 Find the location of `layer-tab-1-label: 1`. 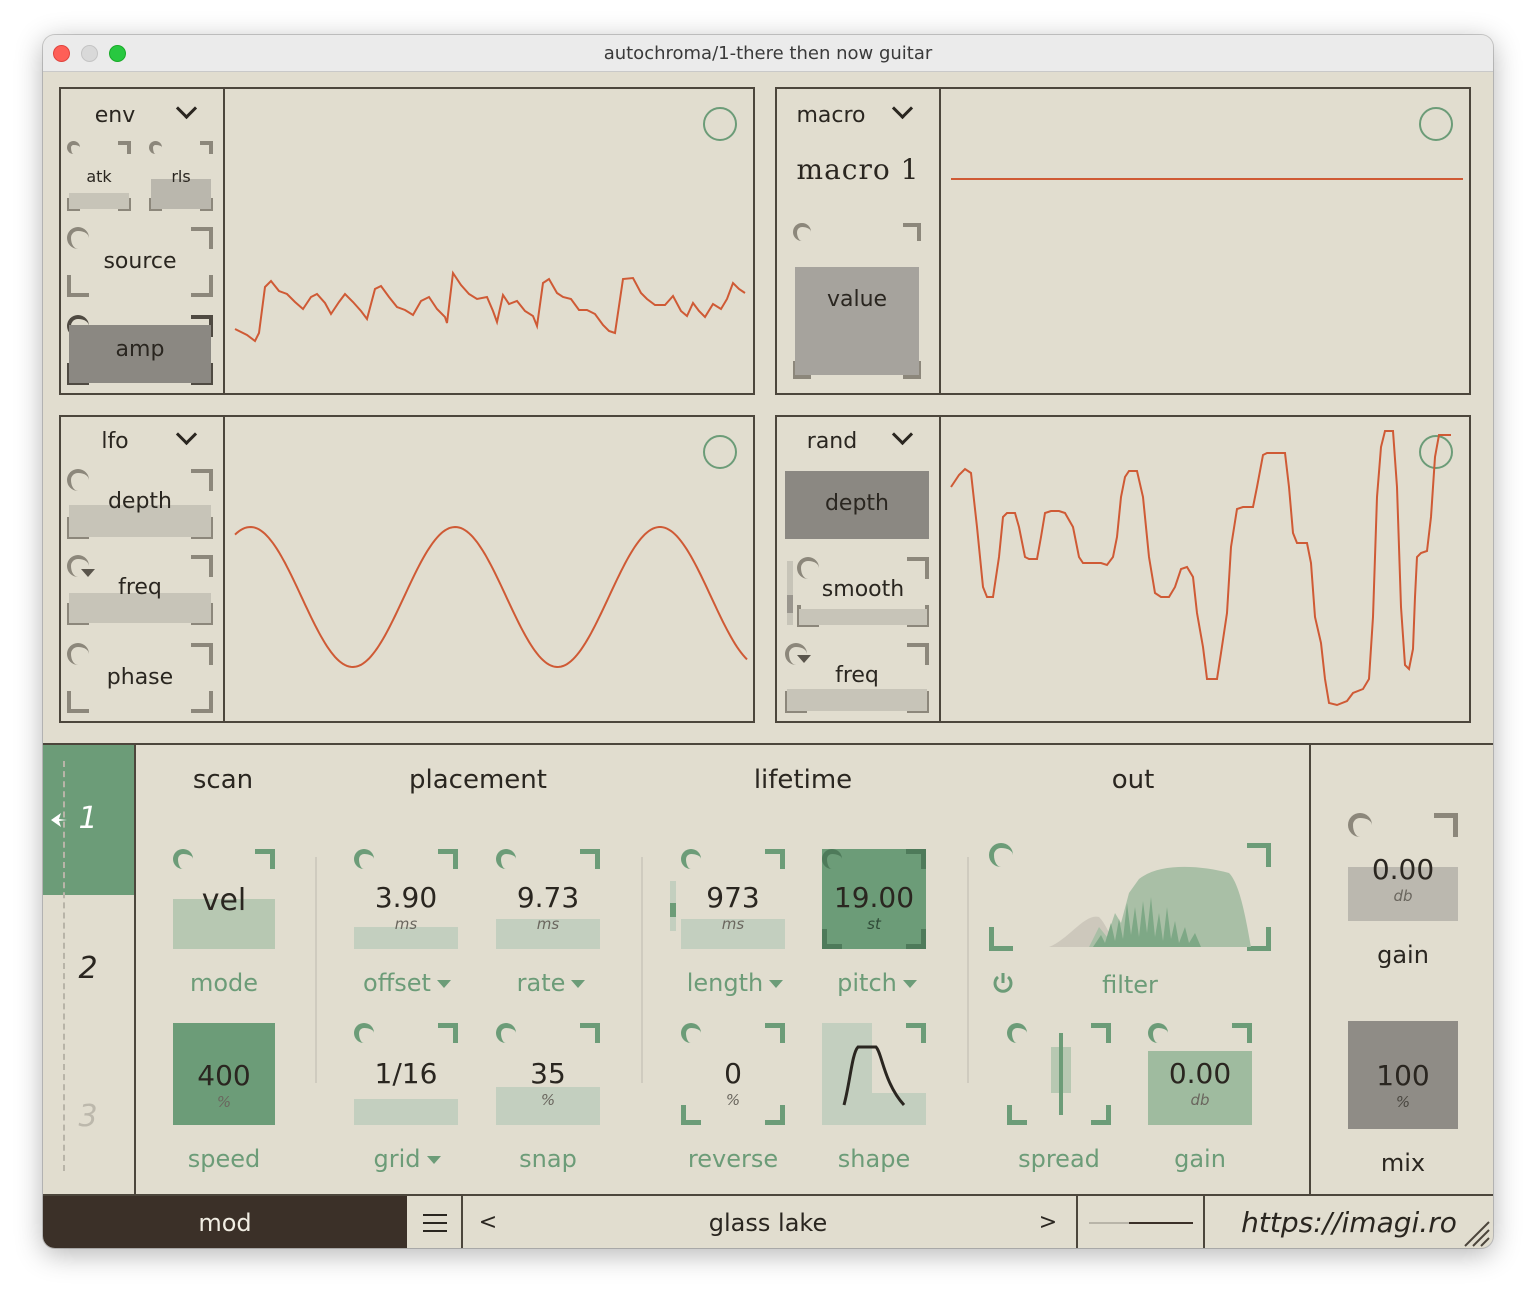

layer-tab-1-label: 1 is located at coordinates (88, 818).